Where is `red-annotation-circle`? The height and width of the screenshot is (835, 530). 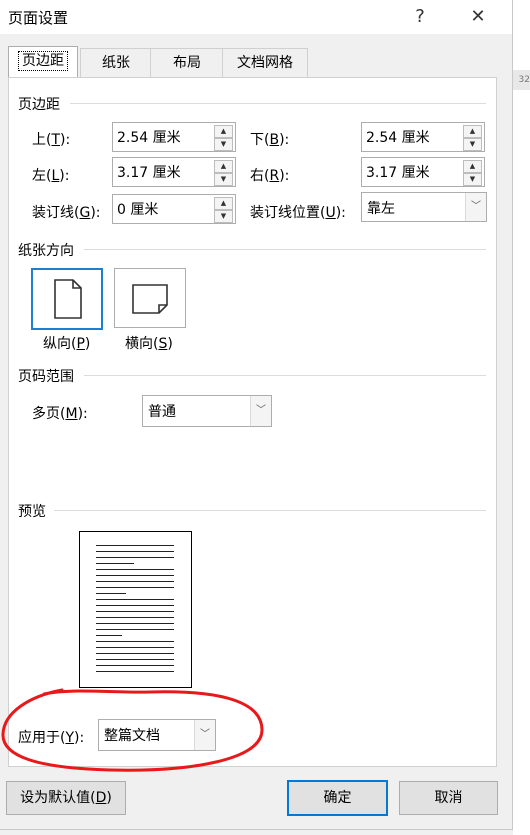 red-annotation-circle is located at coordinates (132, 730).